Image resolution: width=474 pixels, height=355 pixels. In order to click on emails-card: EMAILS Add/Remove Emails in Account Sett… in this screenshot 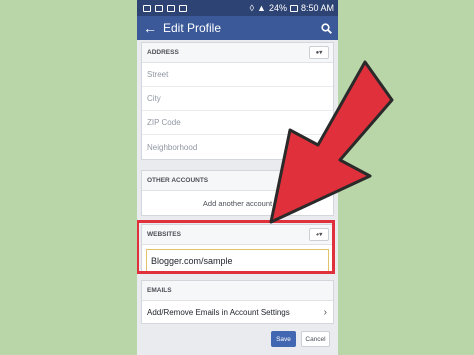, I will do `click(237, 302)`.